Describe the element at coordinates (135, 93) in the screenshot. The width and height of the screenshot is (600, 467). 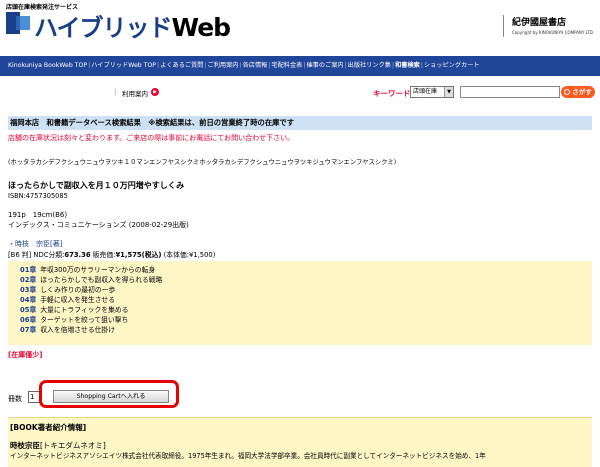
I see `guide-link: 利用案内` at that location.